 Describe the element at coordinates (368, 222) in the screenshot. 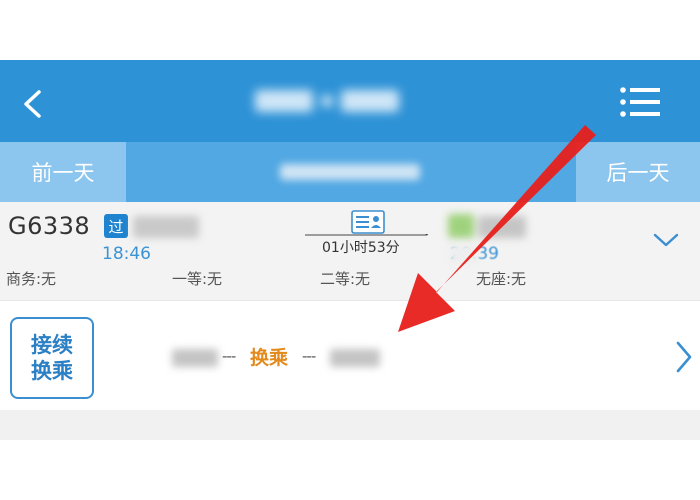

I see `ticket-icon` at that location.